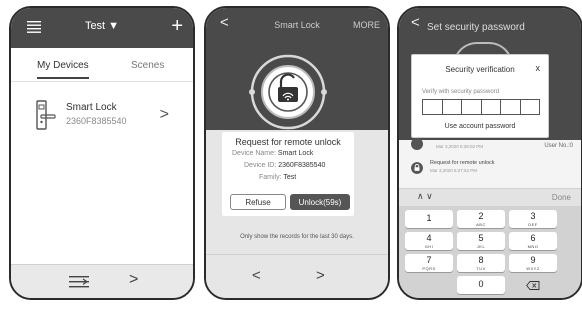 The width and height of the screenshot is (582, 319). What do you see at coordinates (561, 197) in the screenshot?
I see `done-button: Done` at bounding box center [561, 197].